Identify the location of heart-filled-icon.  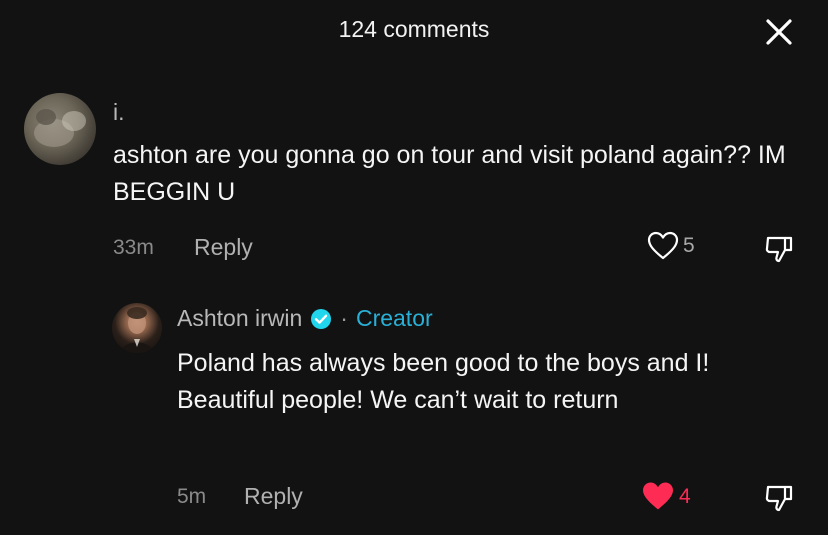
(658, 496).